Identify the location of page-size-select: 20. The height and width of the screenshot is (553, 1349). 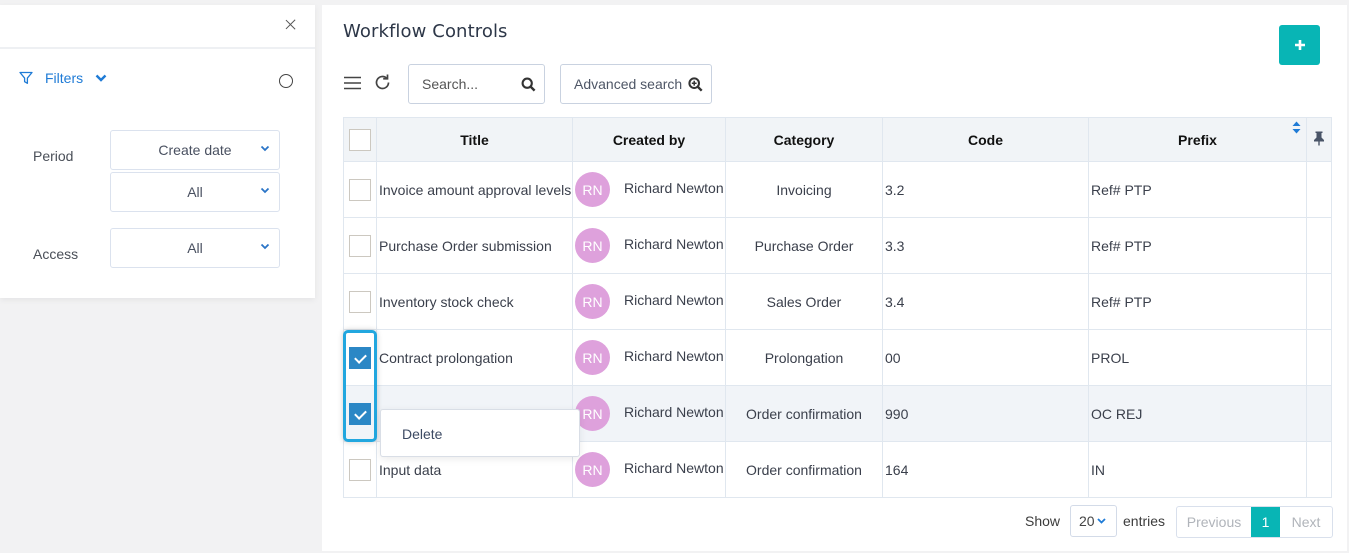
(1093, 521).